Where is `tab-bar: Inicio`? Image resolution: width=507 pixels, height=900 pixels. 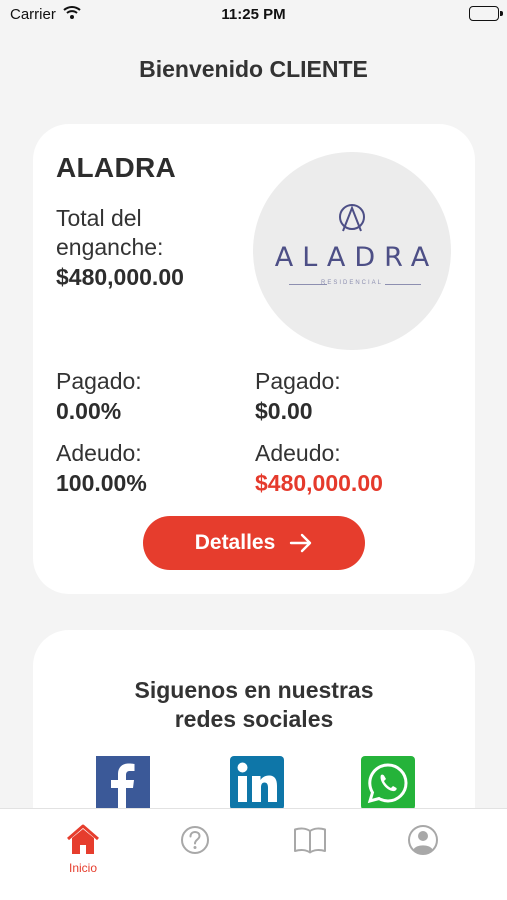
tab-bar: Inicio is located at coordinates (253, 854).